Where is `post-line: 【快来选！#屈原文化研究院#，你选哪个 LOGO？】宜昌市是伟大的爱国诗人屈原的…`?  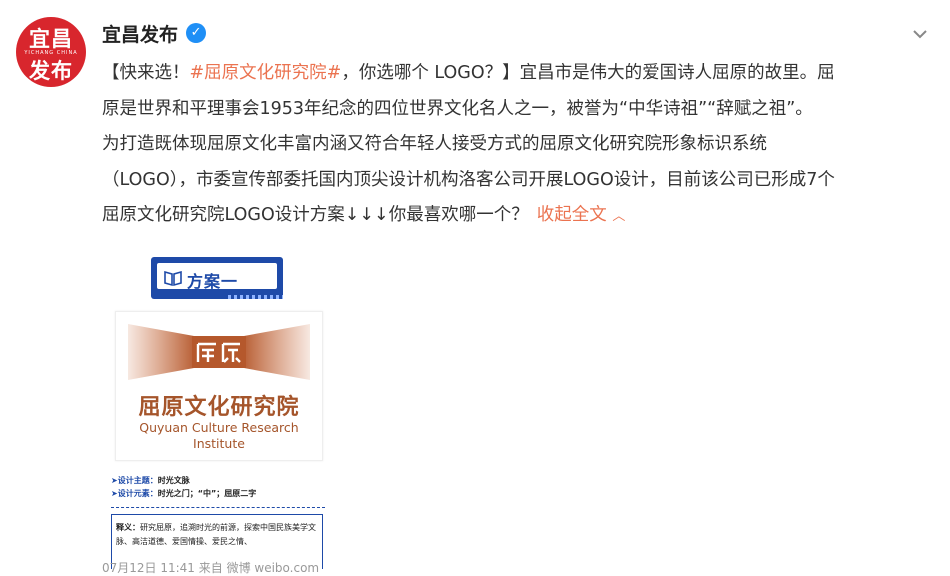 post-line: 【快来选！#屈原文化研究院#，你选哪个 LOGO？】宜昌市是伟大的爱国诗人屈原的… is located at coordinates (468, 73).